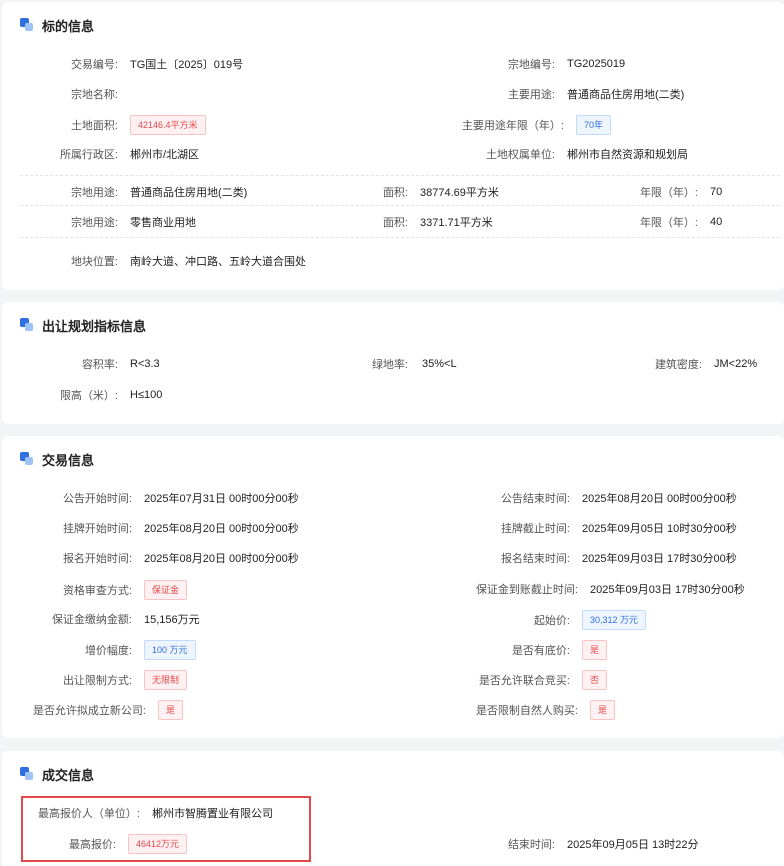  Describe the element at coordinates (552, 620) in the screenshot. I see `start-price-field: 起始价: 30,312 万元` at that location.